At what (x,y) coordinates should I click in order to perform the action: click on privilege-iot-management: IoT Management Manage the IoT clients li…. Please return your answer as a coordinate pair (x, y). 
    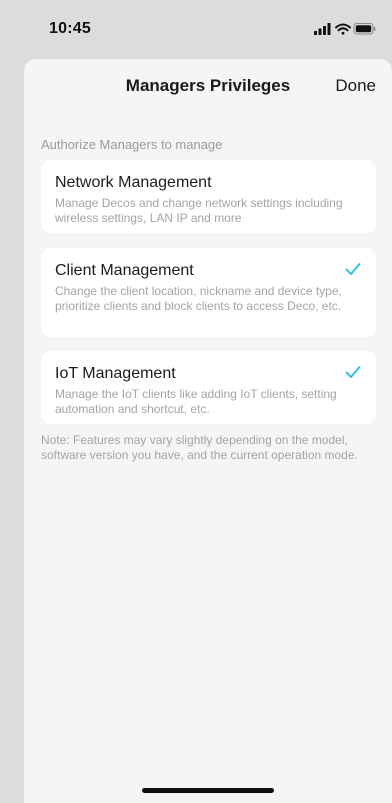
    Looking at the image, I should click on (208, 387).